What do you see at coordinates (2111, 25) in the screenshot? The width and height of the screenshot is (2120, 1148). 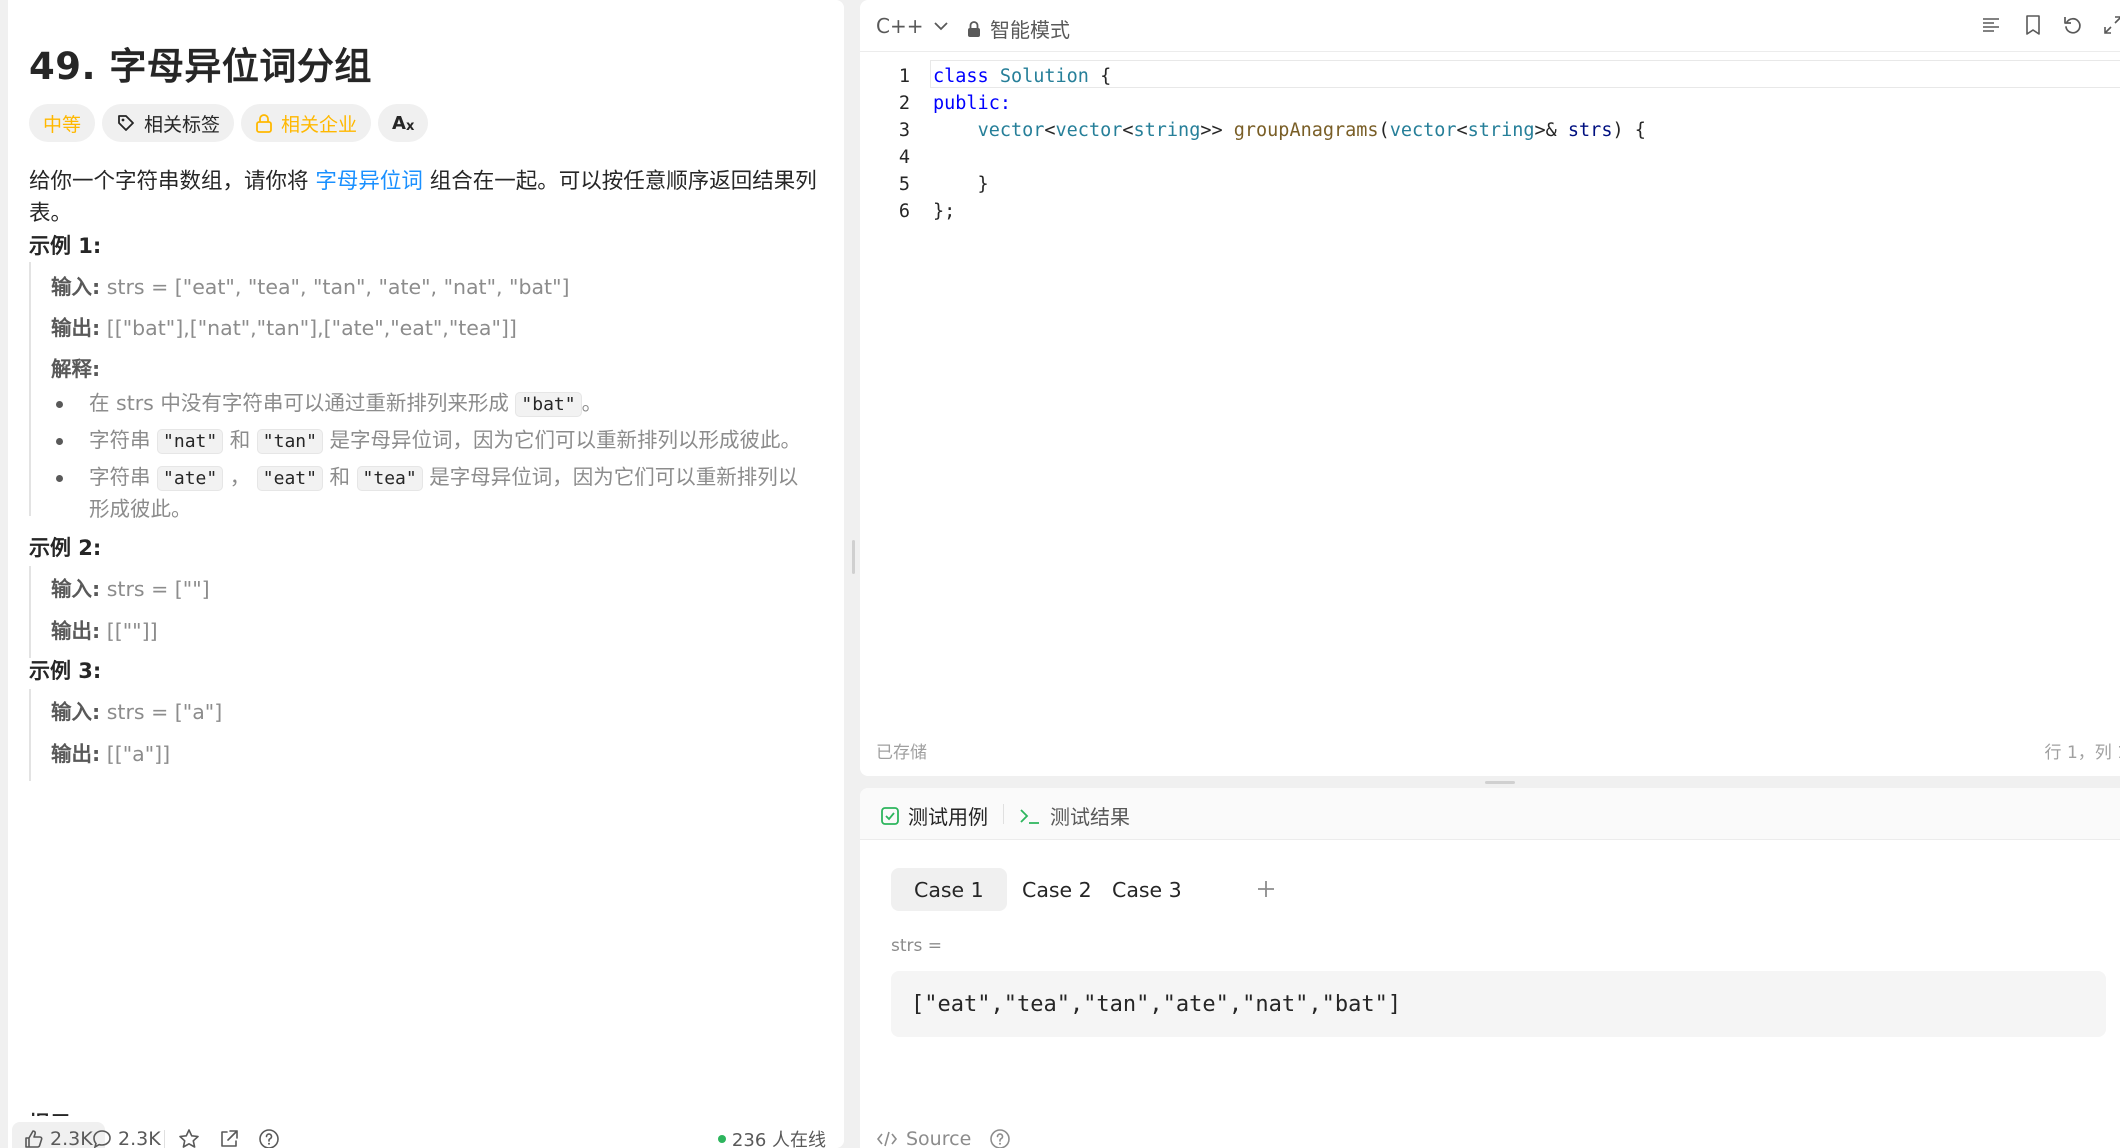 I see `fullscreen-icon` at bounding box center [2111, 25].